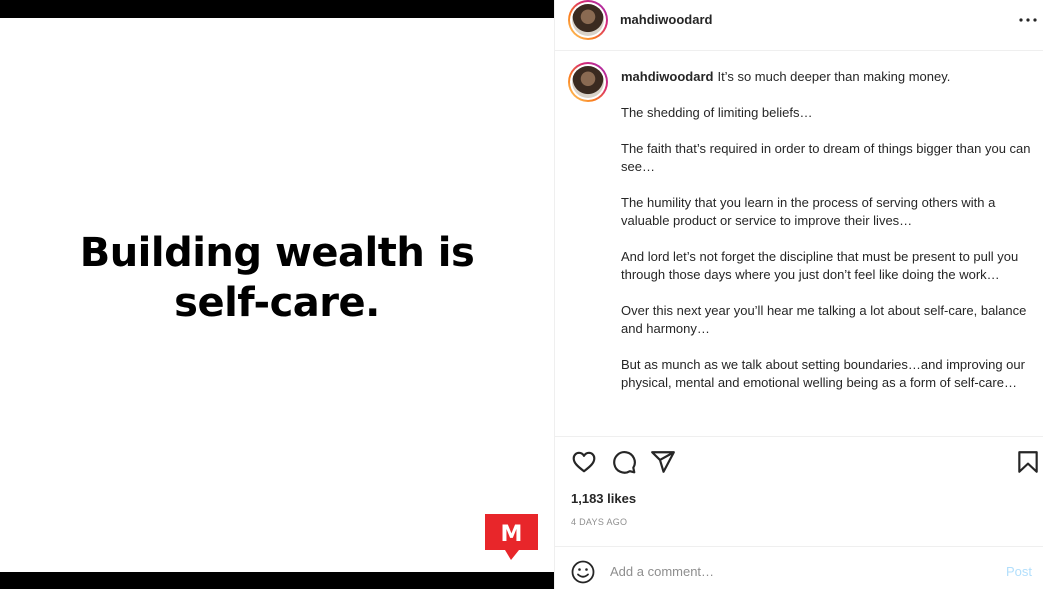 The width and height of the screenshot is (1043, 589). What do you see at coordinates (799, 463) in the screenshot?
I see `action-bar` at bounding box center [799, 463].